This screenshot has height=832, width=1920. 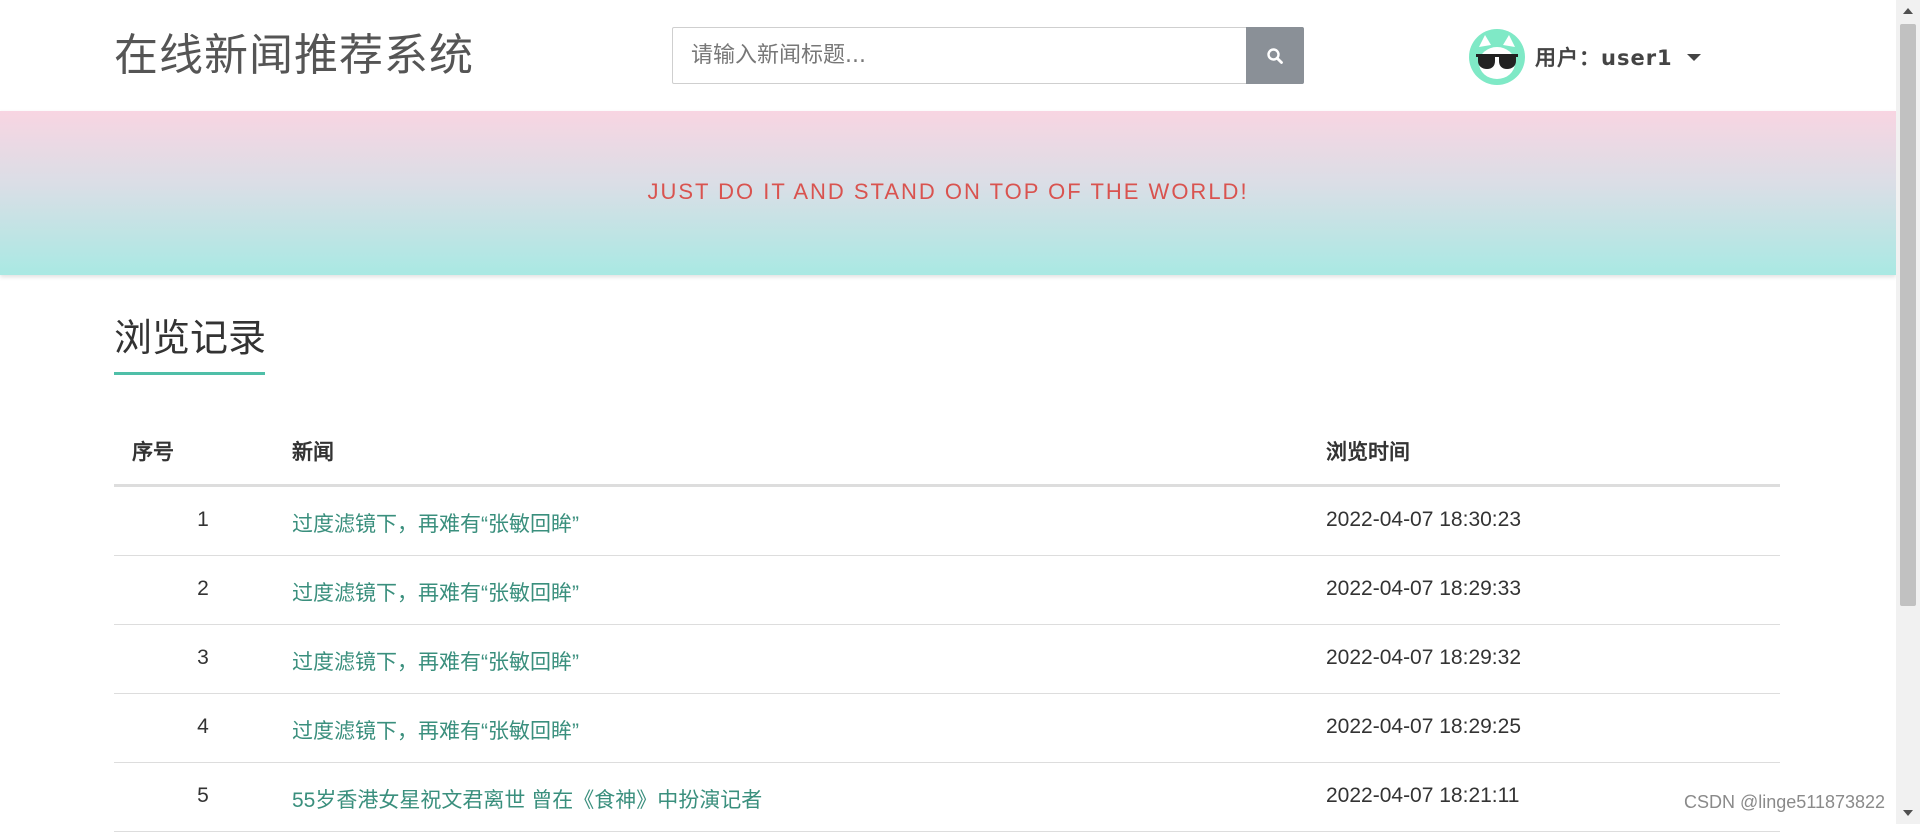 I want to click on view-time: 2022-04-07 18:29:32, so click(x=1423, y=657).